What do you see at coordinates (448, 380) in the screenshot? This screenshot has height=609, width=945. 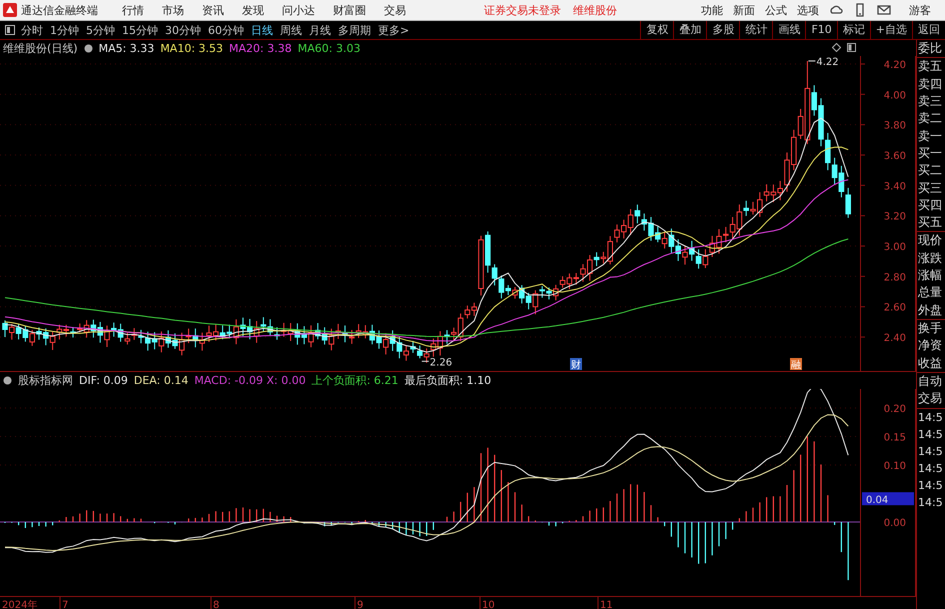 I see `indicator-value: 最后负面积: 1.10` at bounding box center [448, 380].